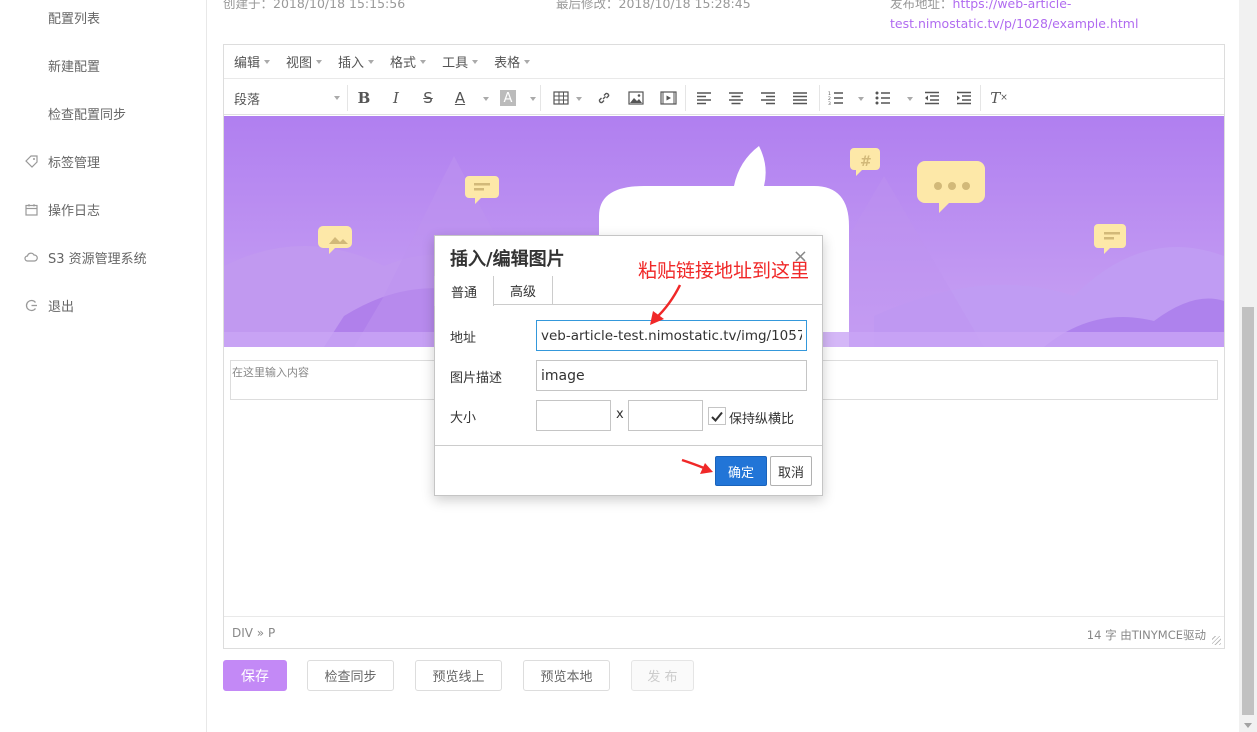 This screenshot has width=1257, height=732. What do you see at coordinates (829, 103) in the screenshot?
I see `svg-text: 3` at bounding box center [829, 103].